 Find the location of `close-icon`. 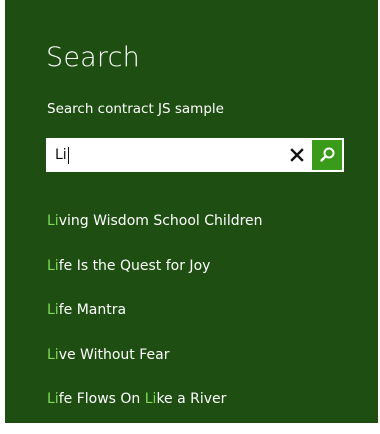

close-icon is located at coordinates (297, 155).